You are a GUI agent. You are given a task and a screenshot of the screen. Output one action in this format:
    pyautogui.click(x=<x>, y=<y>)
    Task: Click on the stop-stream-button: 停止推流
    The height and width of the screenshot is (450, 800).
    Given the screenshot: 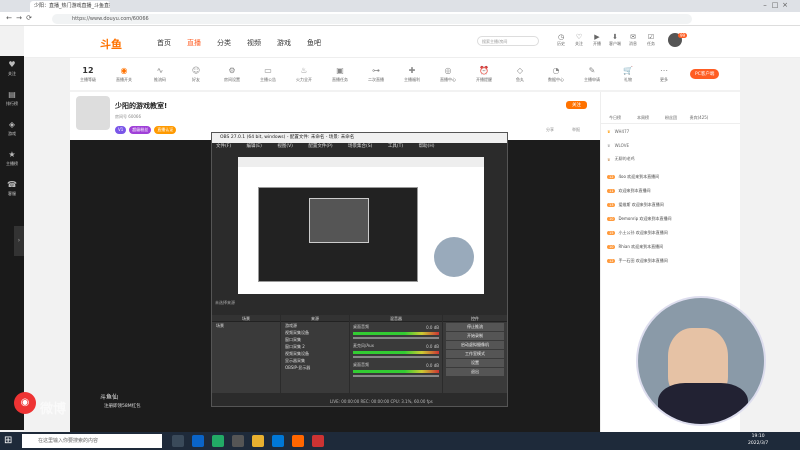 What is the action you would take?
    pyautogui.click(x=475, y=327)
    